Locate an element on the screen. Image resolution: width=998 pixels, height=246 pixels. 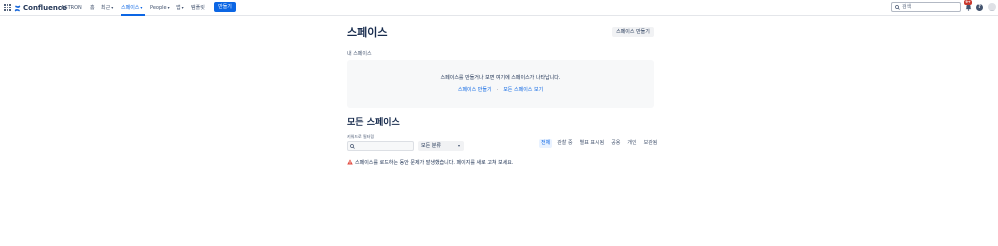
notification-count-badge: 9+ is located at coordinates (968, 2).